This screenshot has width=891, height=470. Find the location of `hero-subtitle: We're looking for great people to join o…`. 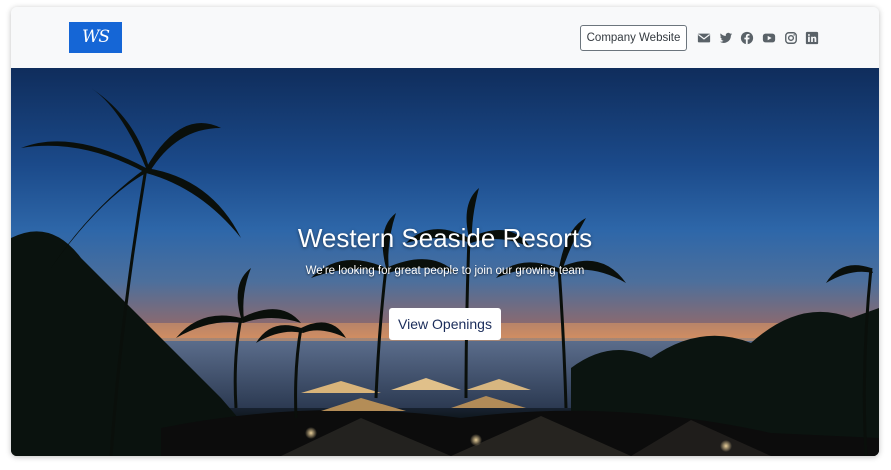

hero-subtitle: We're looking for great people to join o… is located at coordinates (445, 271).